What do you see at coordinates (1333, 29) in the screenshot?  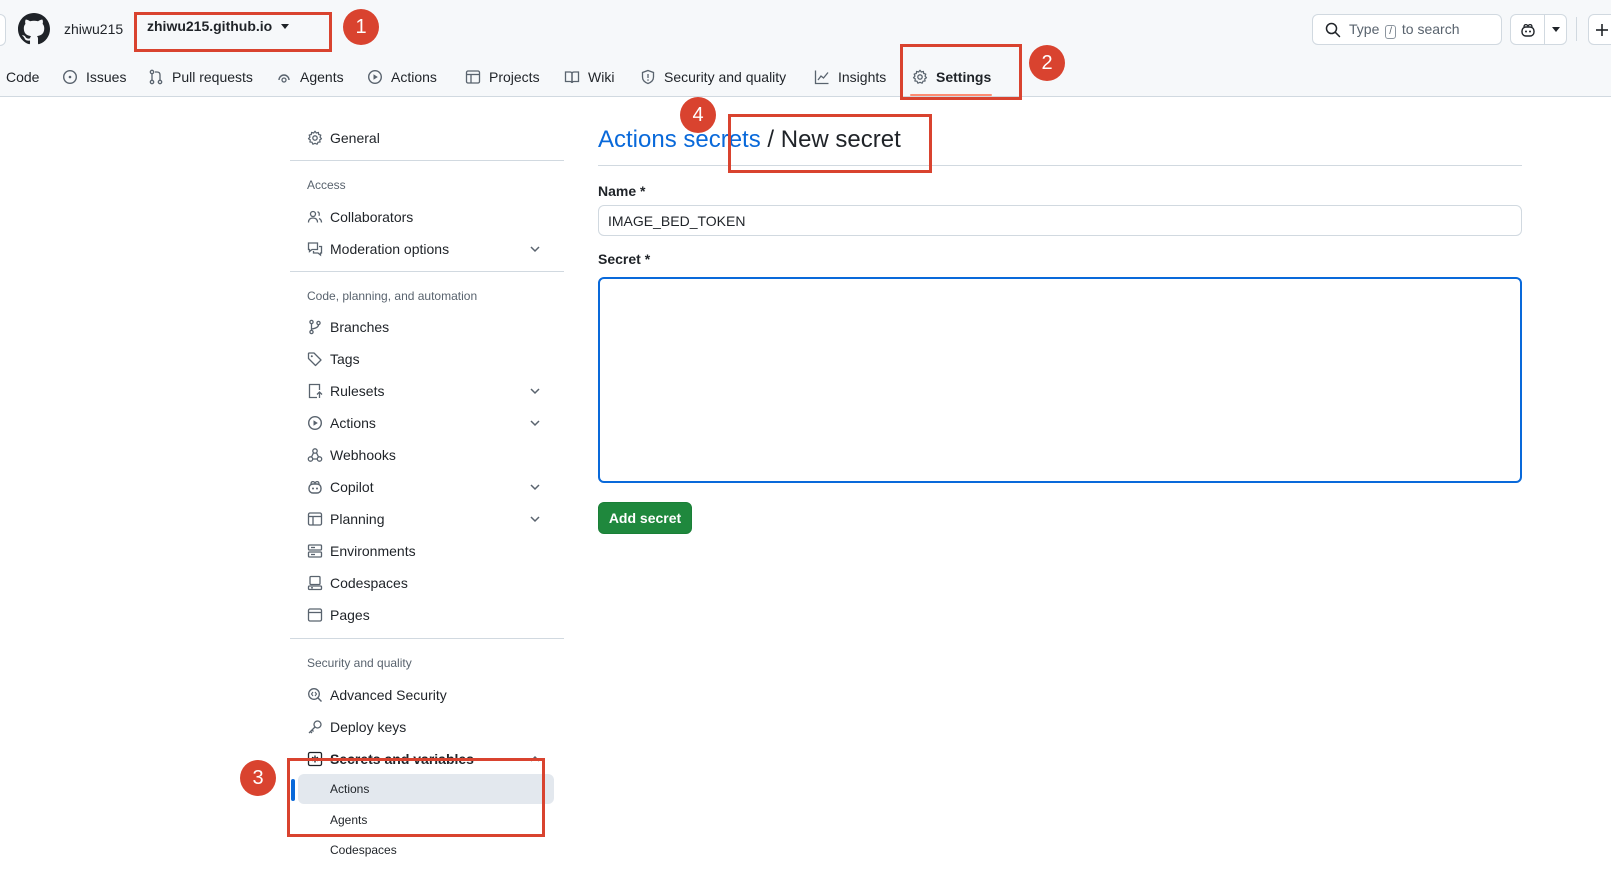 I see `search-icon` at bounding box center [1333, 29].